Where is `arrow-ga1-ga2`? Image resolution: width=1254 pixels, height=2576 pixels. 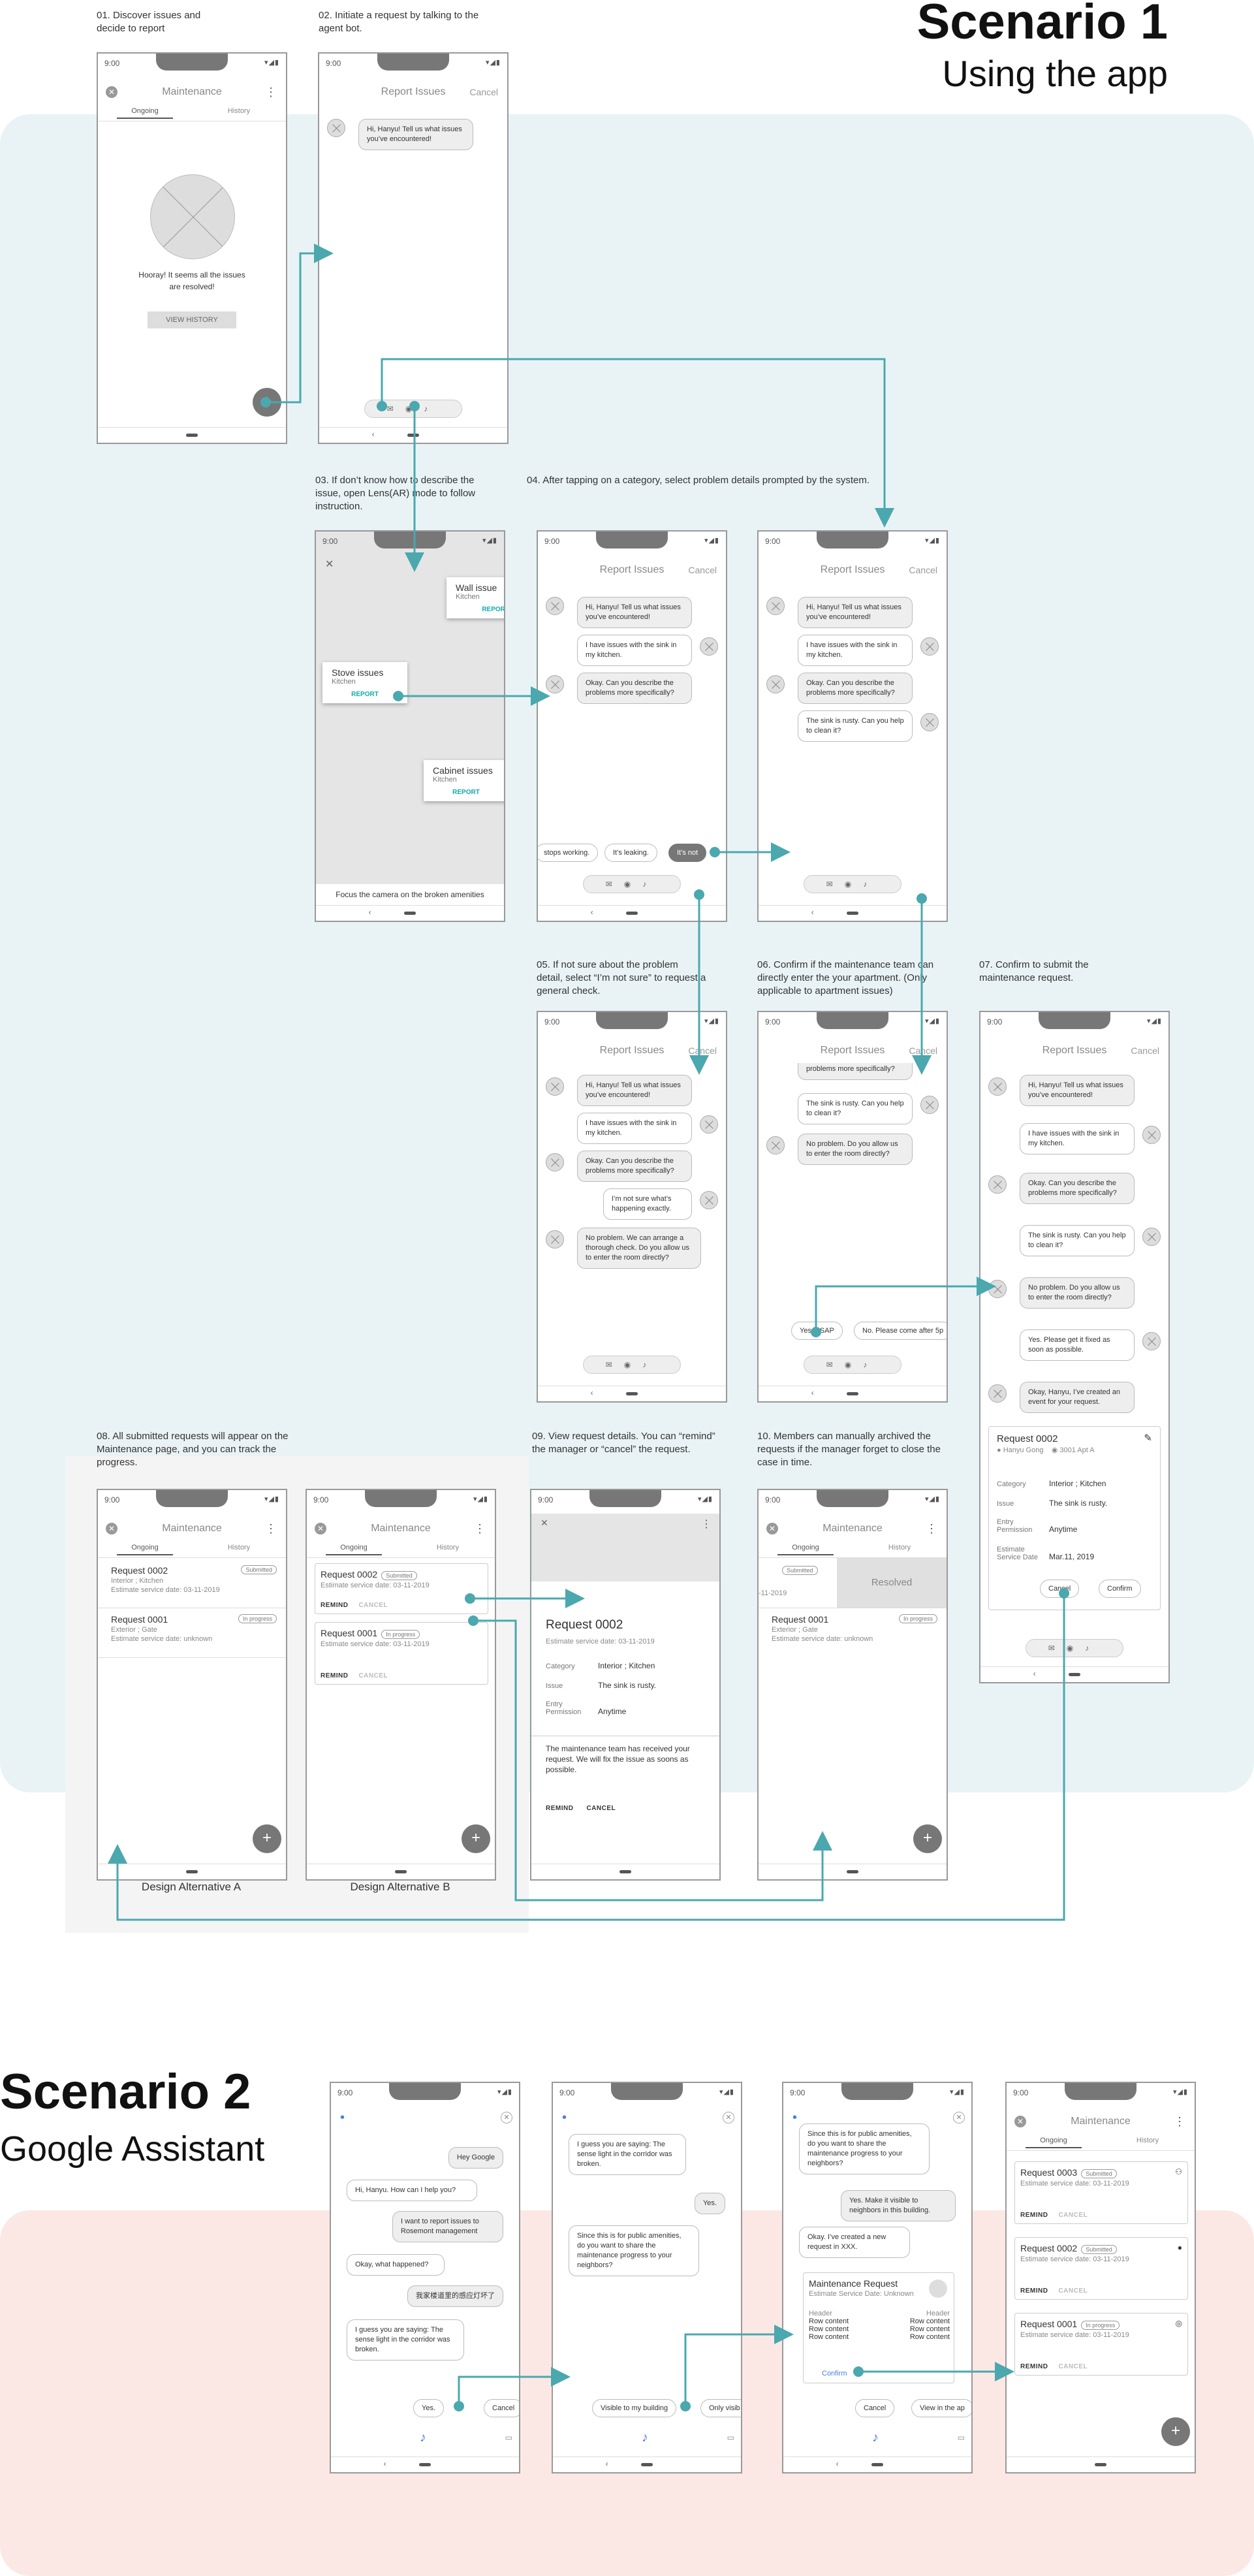
arrow-ga1-ga2 is located at coordinates (514, 2387).